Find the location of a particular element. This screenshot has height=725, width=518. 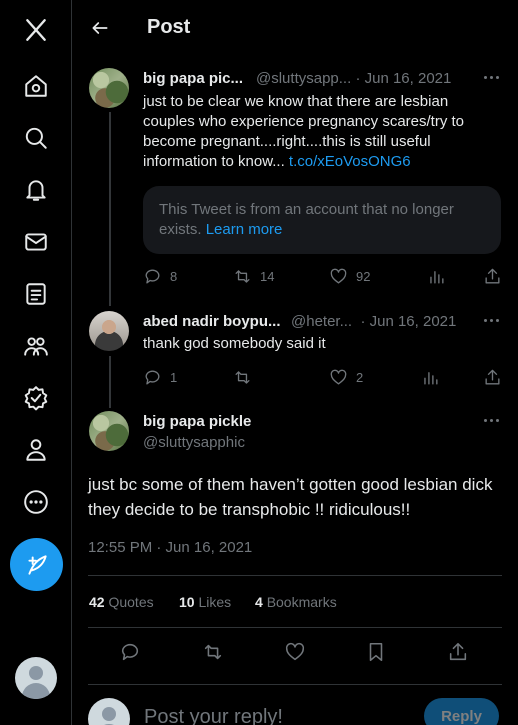

home-icon is located at coordinates (36, 86).